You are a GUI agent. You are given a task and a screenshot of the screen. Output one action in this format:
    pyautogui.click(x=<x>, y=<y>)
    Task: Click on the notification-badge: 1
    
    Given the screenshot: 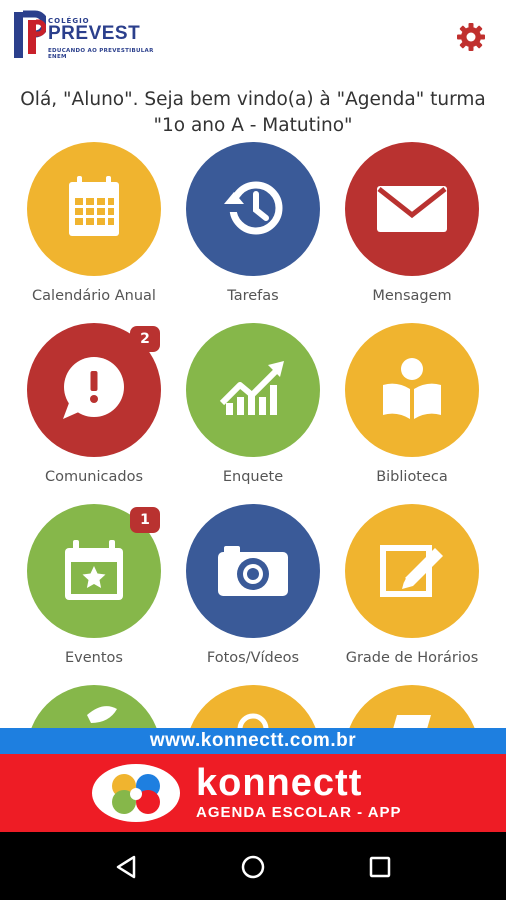 What is the action you would take?
    pyautogui.click(x=145, y=520)
    